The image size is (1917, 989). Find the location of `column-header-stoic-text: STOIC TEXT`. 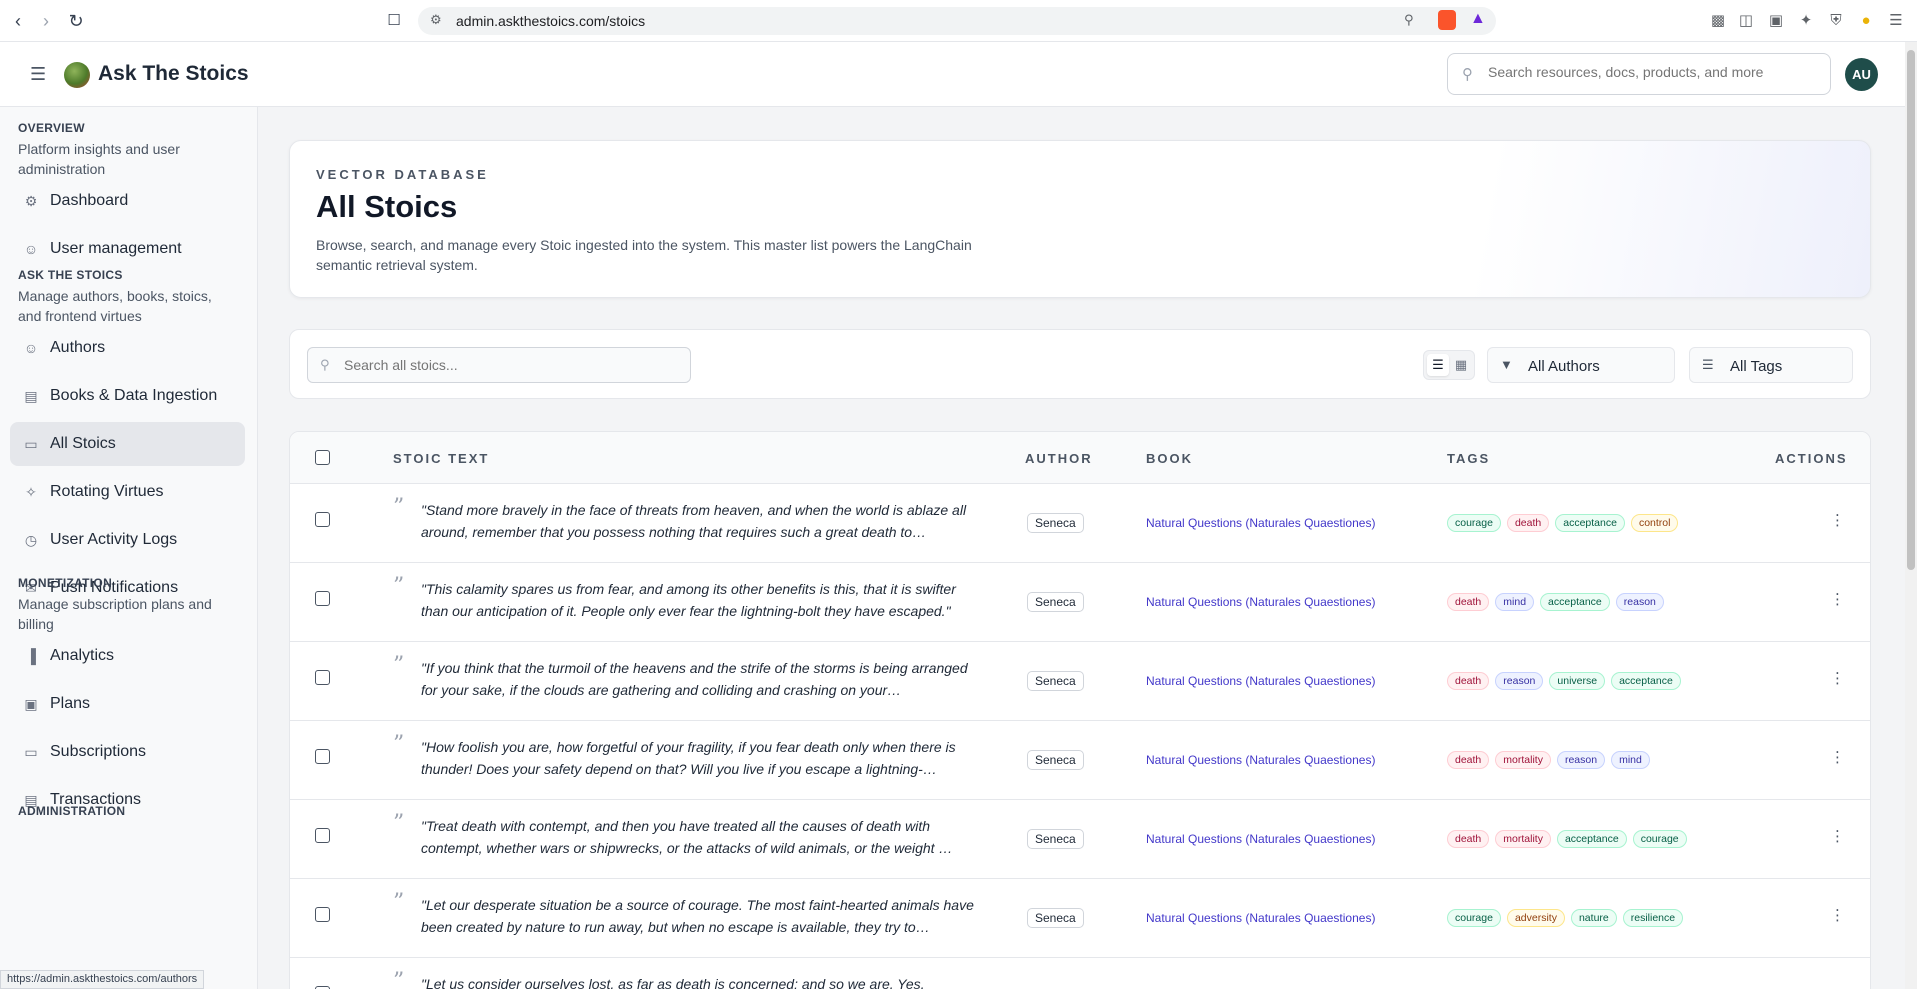

column-header-stoic-text: STOIC TEXT is located at coordinates (441, 458).